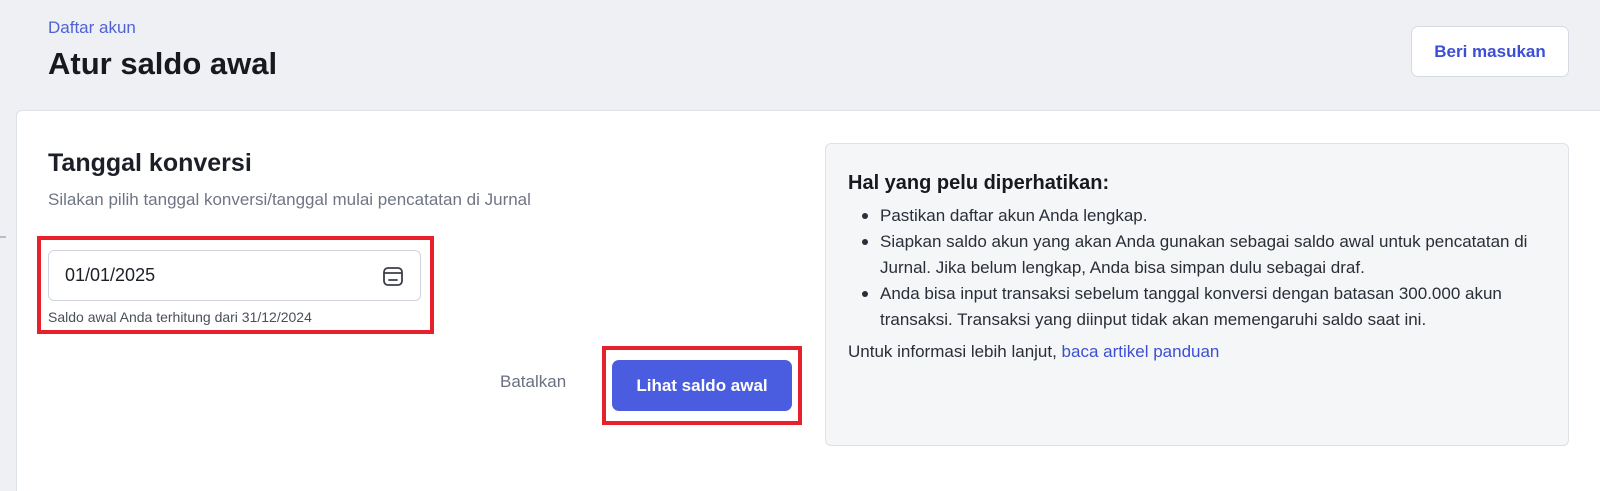  Describe the element at coordinates (163, 63) in the screenshot. I see `page-title: Atur saldo awal` at that location.